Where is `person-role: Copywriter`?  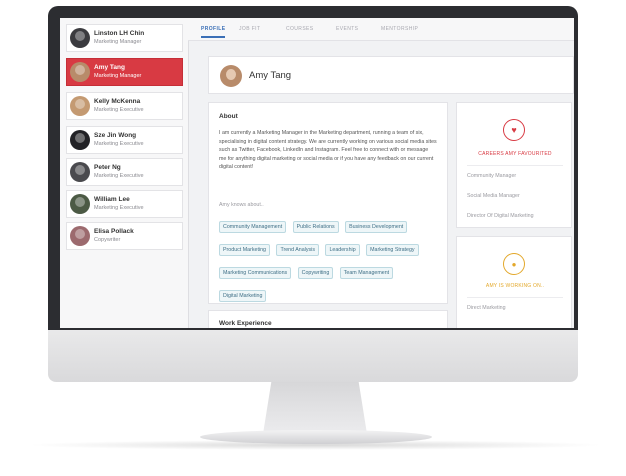
person-role: Copywriter is located at coordinates (107, 240).